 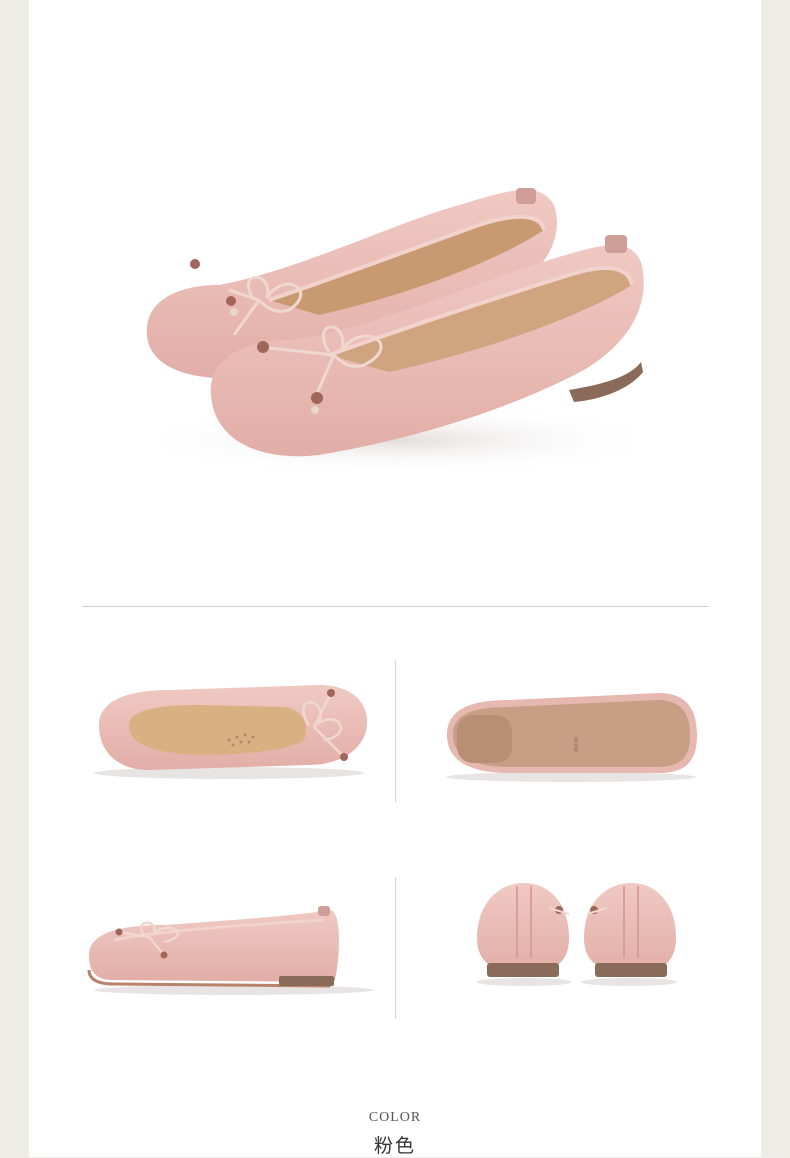 I want to click on color-name: 粉色, so click(x=394, y=1146).